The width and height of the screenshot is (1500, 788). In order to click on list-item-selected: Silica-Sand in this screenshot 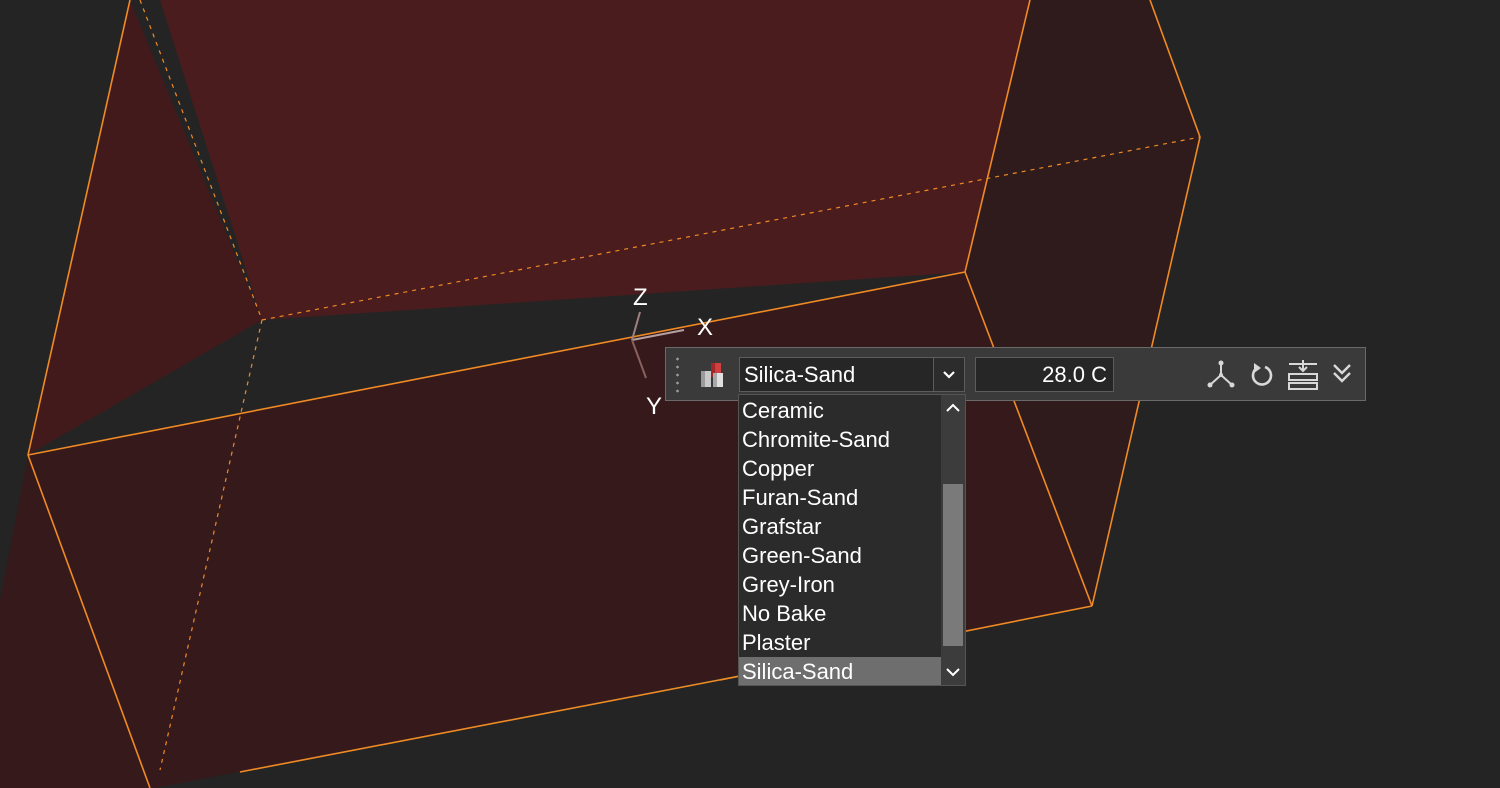, I will do `click(840, 671)`.